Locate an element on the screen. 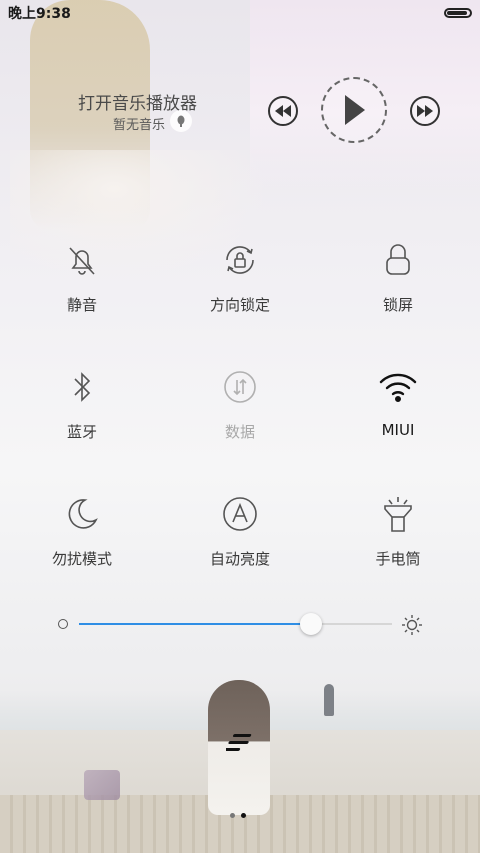 This screenshot has width=480, height=853. wallpaper-bag is located at coordinates (102, 785).